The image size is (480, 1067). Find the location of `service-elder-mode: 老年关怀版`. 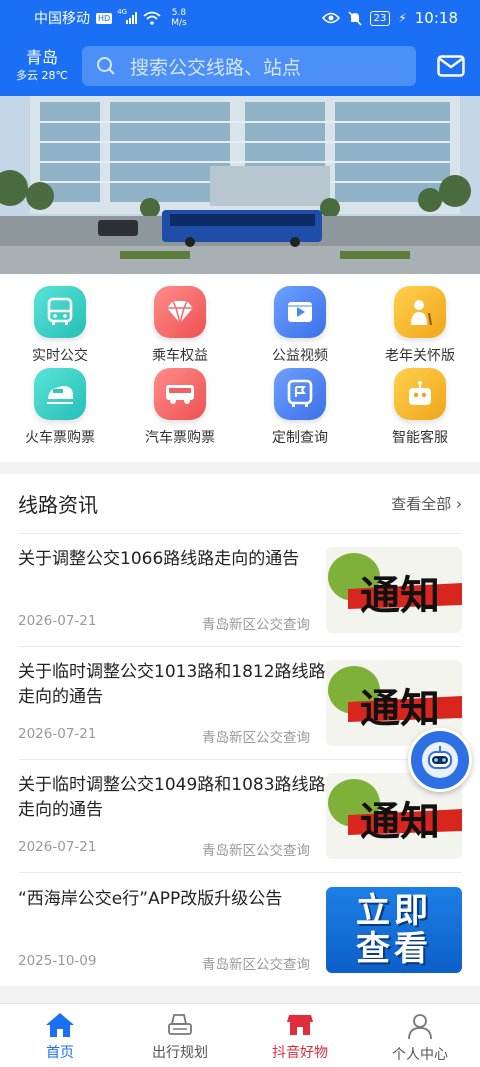

service-elder-mode: 老年关怀版 is located at coordinates (420, 320).